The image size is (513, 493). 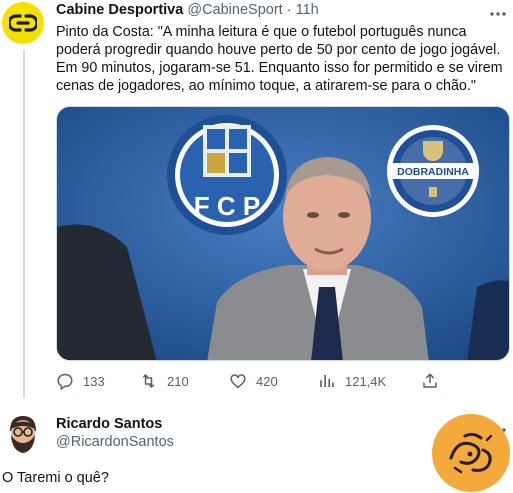 I want to click on ricardo-santos-avatar, so click(x=23, y=434).